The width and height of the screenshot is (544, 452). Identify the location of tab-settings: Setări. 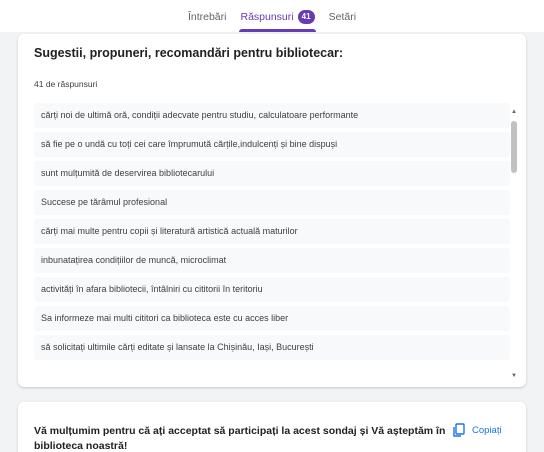
(342, 16).